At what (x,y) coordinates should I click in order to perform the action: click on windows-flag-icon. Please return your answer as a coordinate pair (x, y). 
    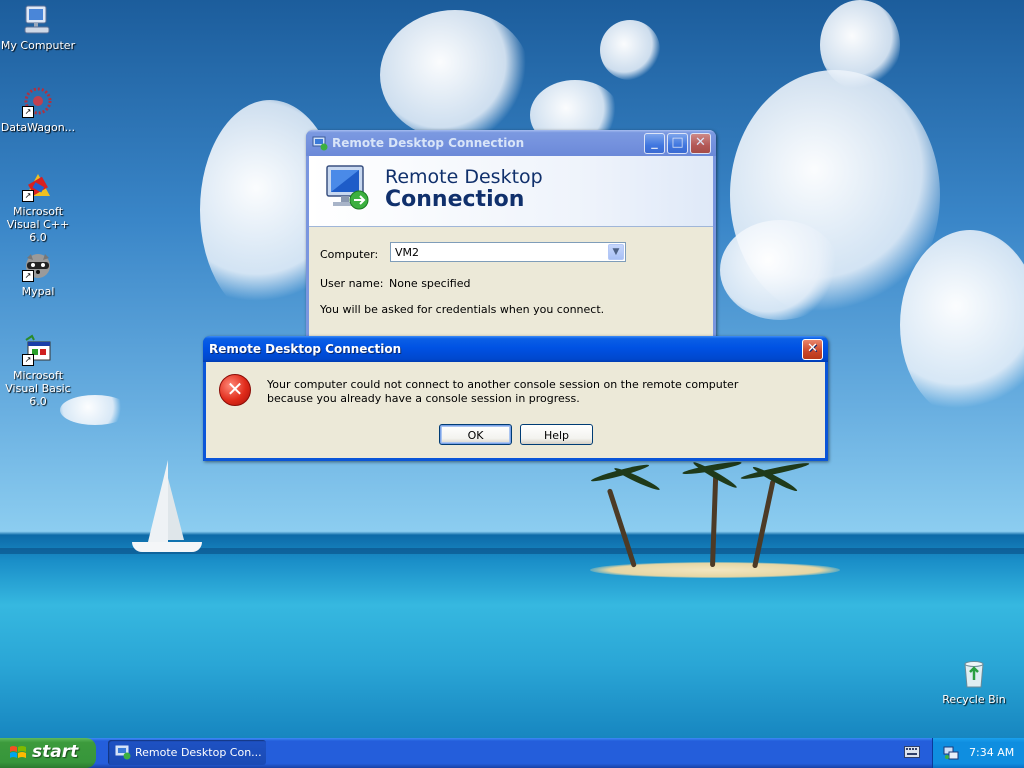
    Looking at the image, I should click on (18, 753).